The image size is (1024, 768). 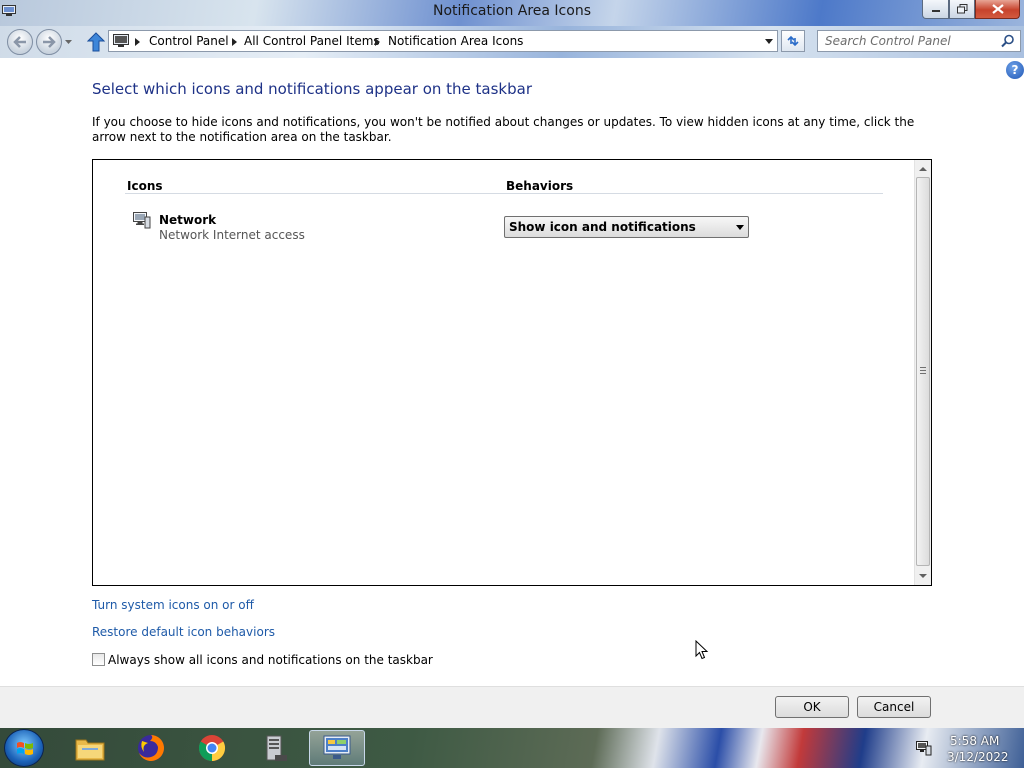 What do you see at coordinates (1008, 41) in the screenshot?
I see `search-icon` at bounding box center [1008, 41].